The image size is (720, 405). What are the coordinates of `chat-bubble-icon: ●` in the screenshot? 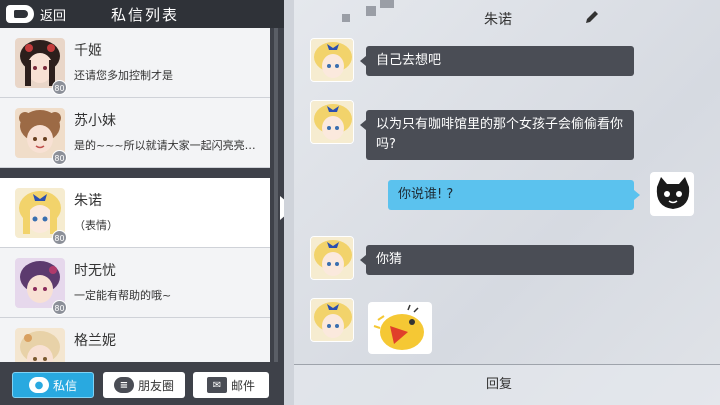 It's located at (38, 385).